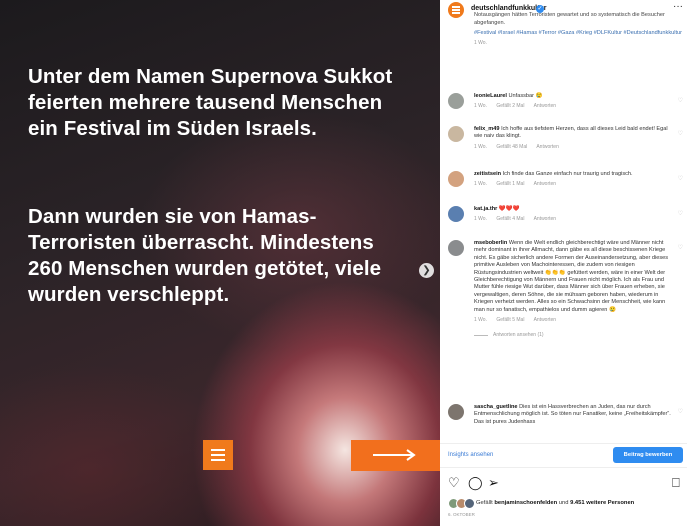 The width and height of the screenshot is (687, 526). Describe the element at coordinates (575, 320) in the screenshot. I see `comment-meta: 1 Wo. Gefällt 5 Mal Antworten` at that location.